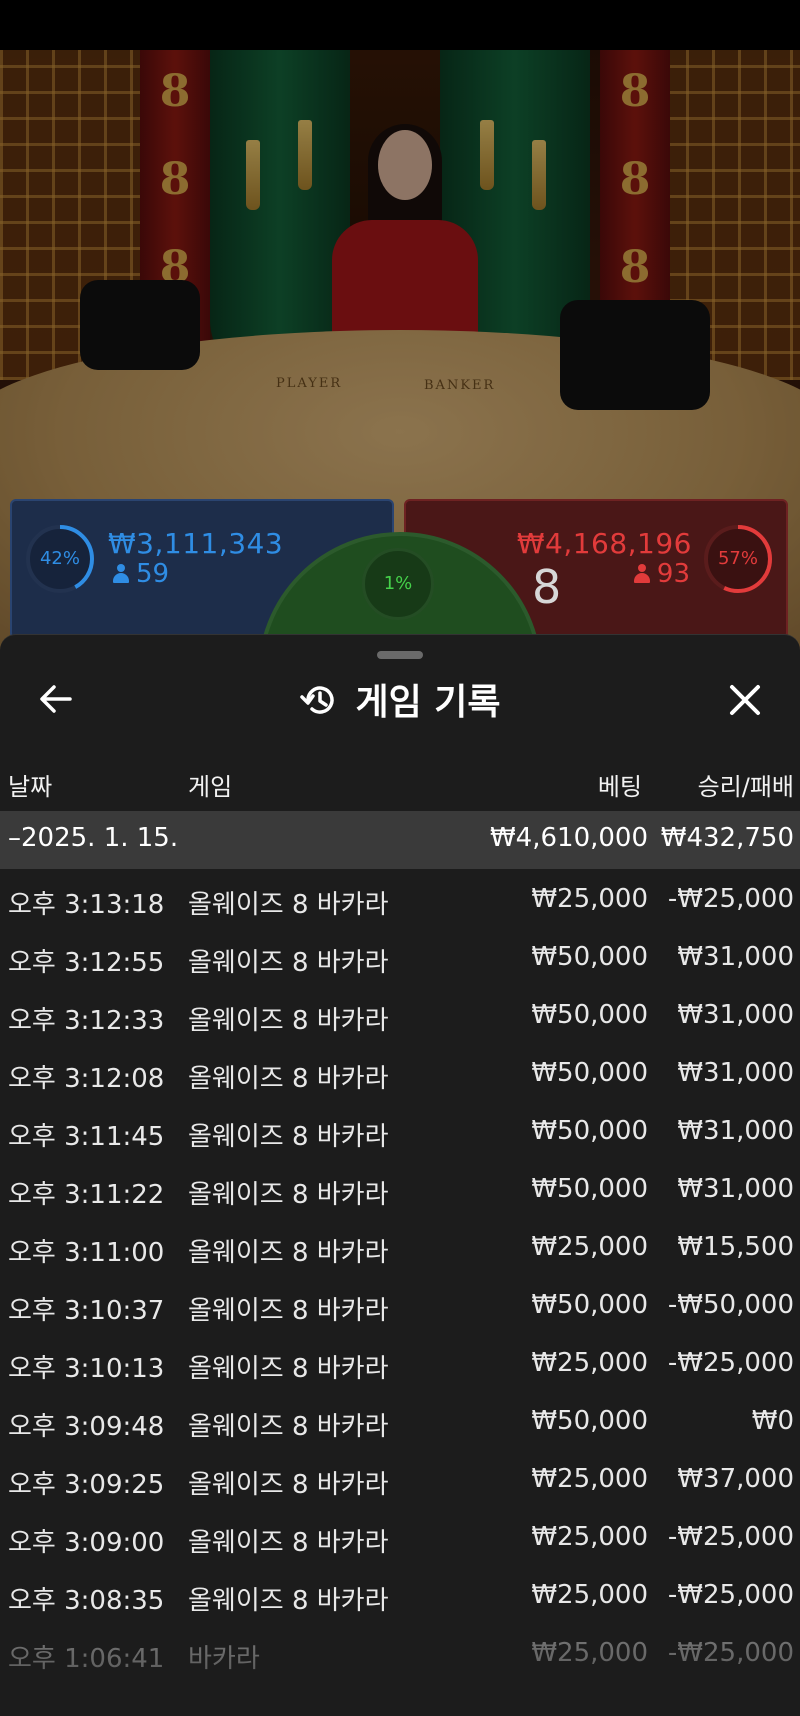  What do you see at coordinates (86, 1311) in the screenshot?
I see `row-time: 오후 3:10:37` at bounding box center [86, 1311].